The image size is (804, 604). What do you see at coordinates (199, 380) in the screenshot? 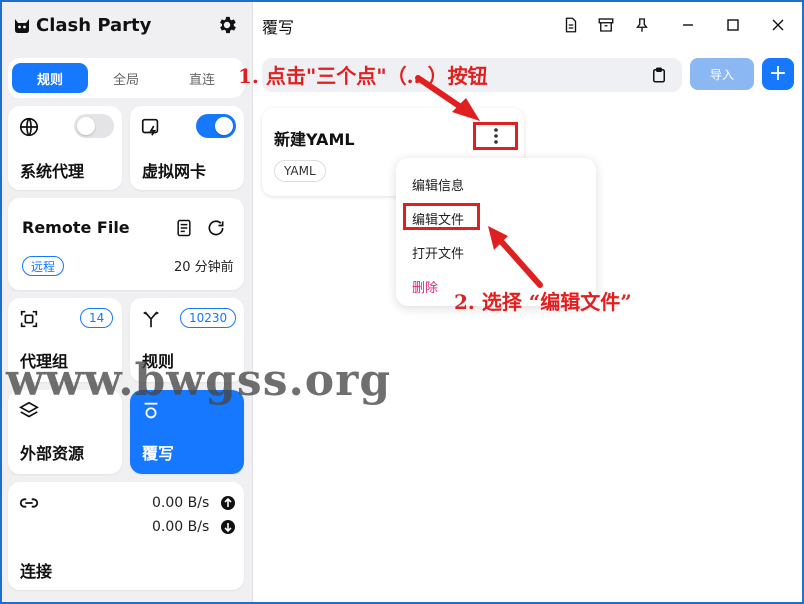
I see `watermark-text: www.bwgss.org` at bounding box center [199, 380].